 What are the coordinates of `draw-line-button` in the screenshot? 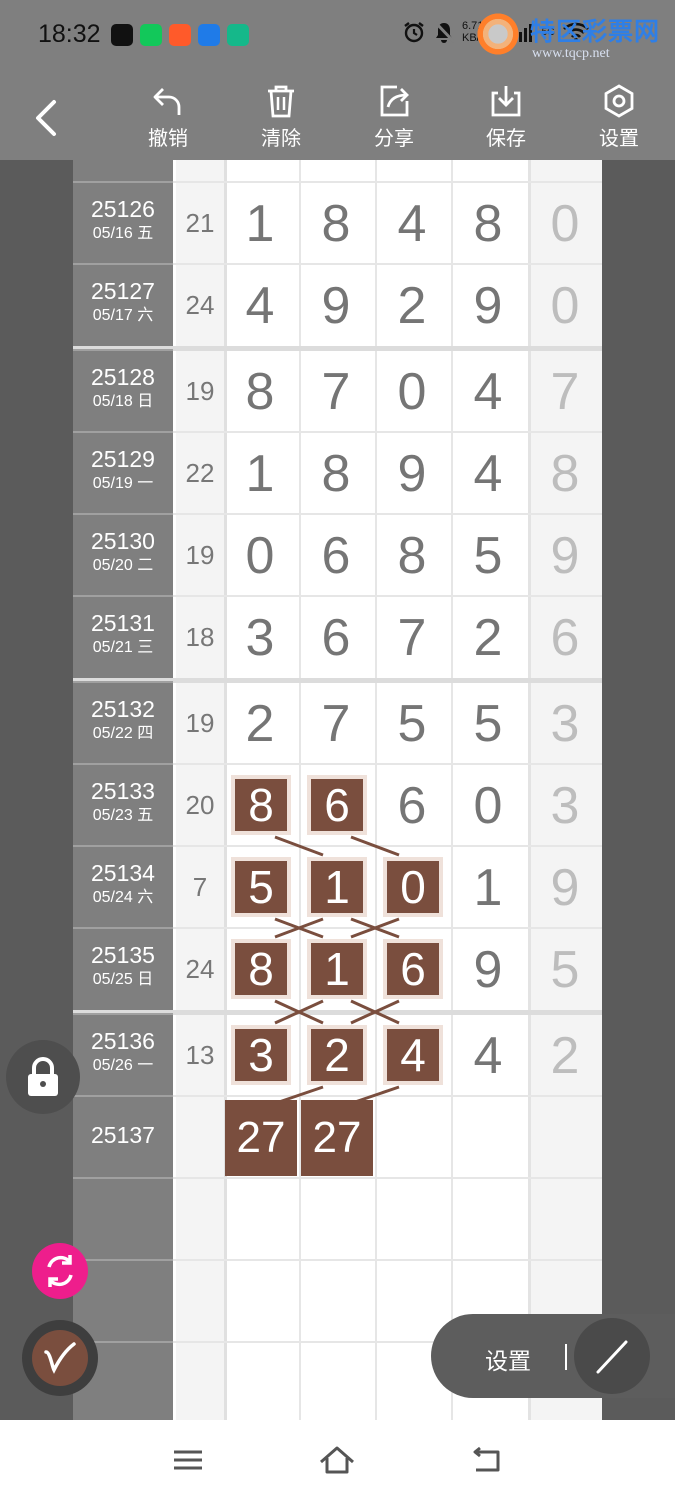 It's located at (612, 1356).